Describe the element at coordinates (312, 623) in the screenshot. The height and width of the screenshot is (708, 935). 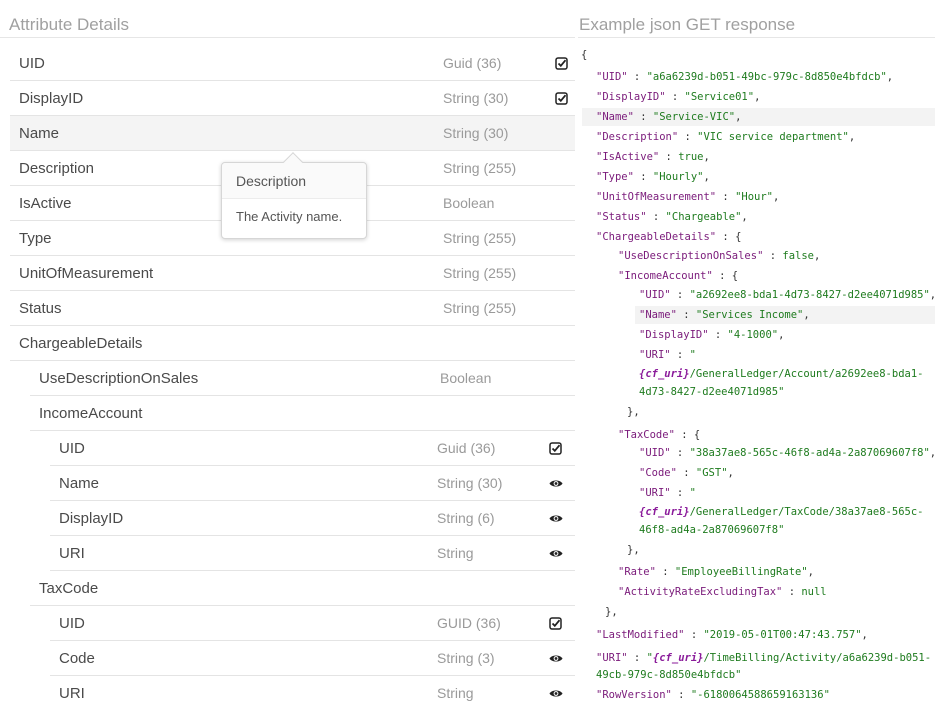
I see `attribute-row: UID GUID (36)` at that location.